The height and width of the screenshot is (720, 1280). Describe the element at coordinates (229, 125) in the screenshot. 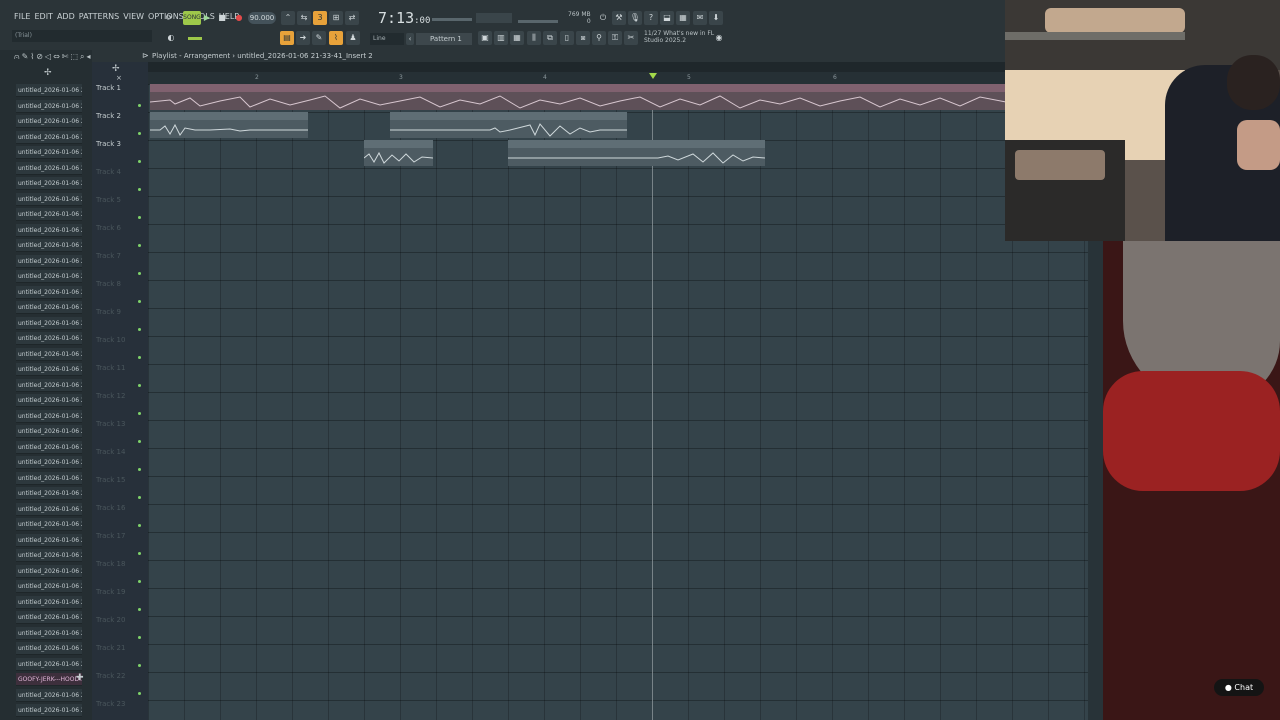

I see `audio-clip-track2-a: untitled_2026-01-06 21-30-34_Insert 2` at that location.